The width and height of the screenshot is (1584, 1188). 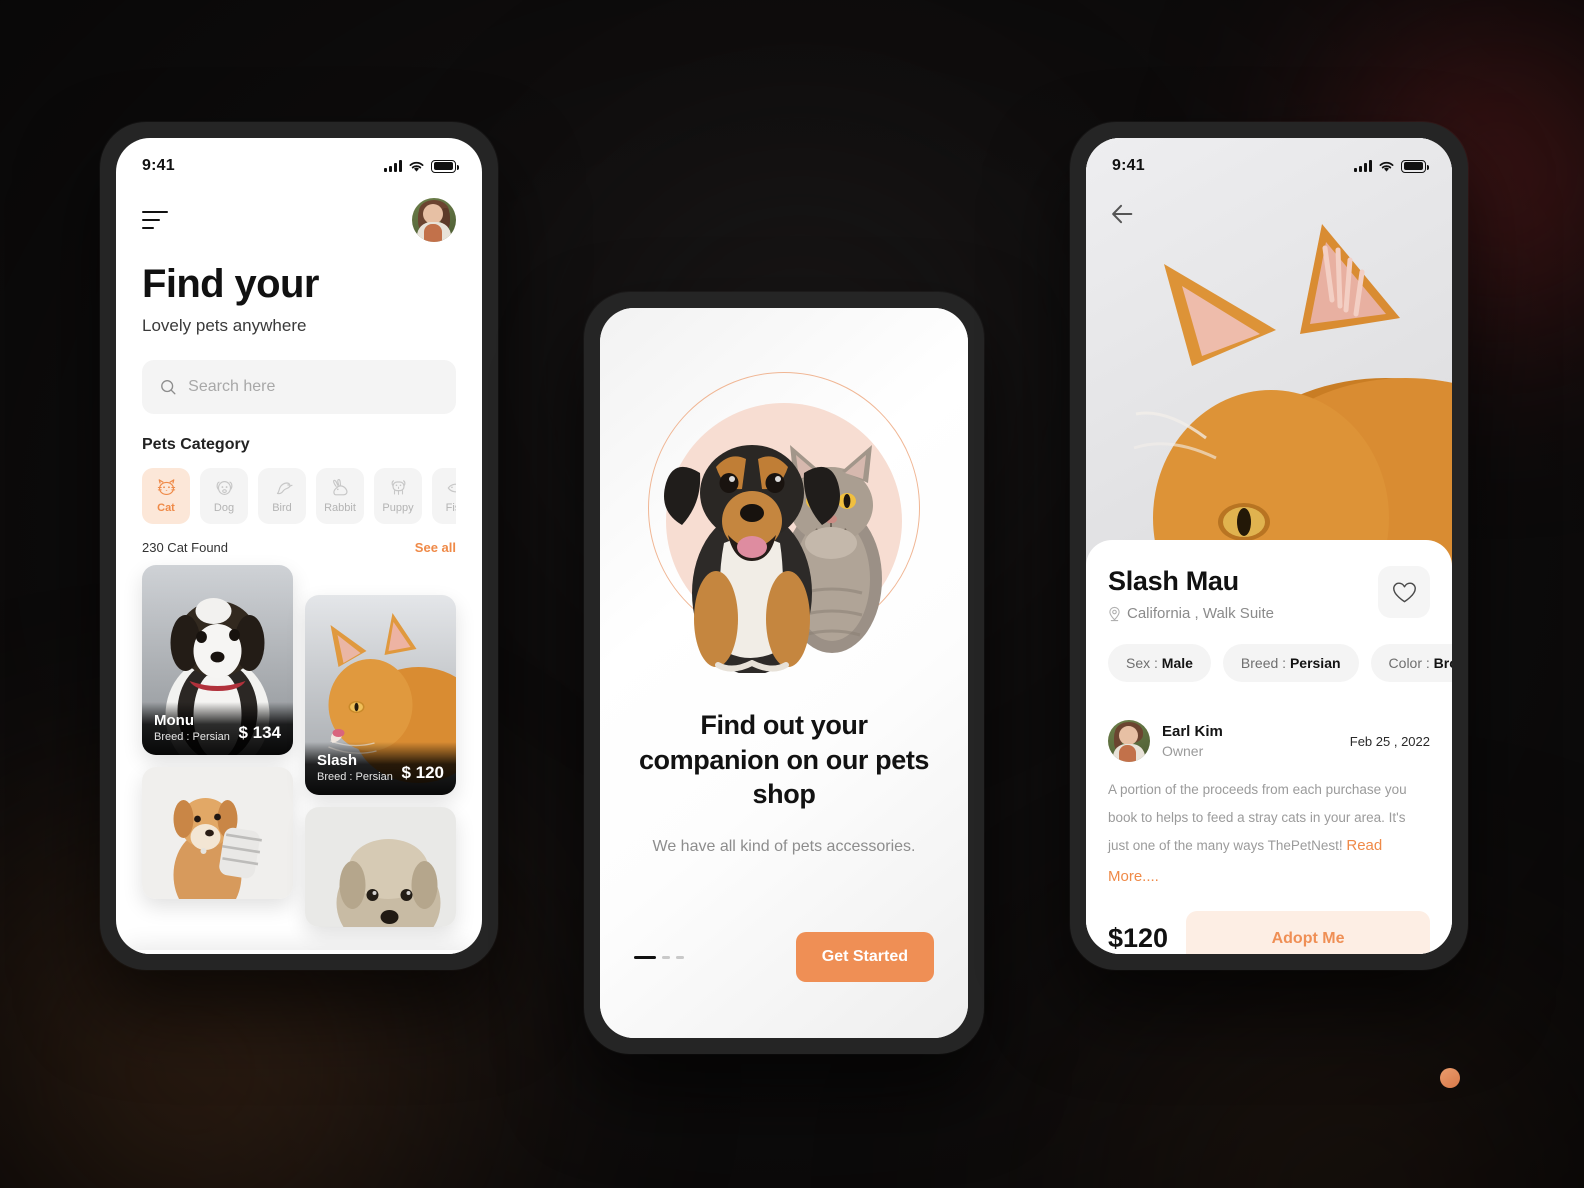 What do you see at coordinates (259, 732) in the screenshot?
I see `pet-price: $ 134` at bounding box center [259, 732].